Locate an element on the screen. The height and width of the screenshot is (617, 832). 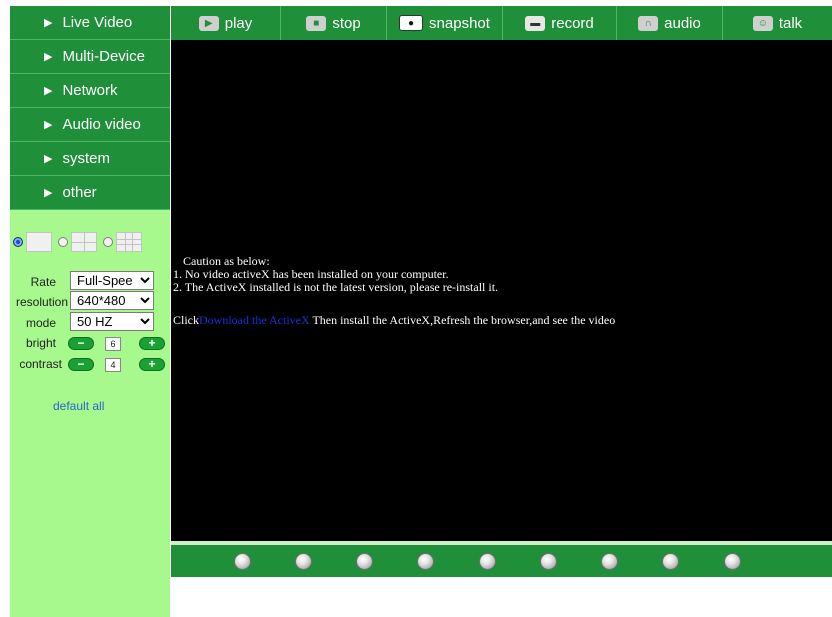
headphone-icon: ∩ is located at coordinates (648, 23).